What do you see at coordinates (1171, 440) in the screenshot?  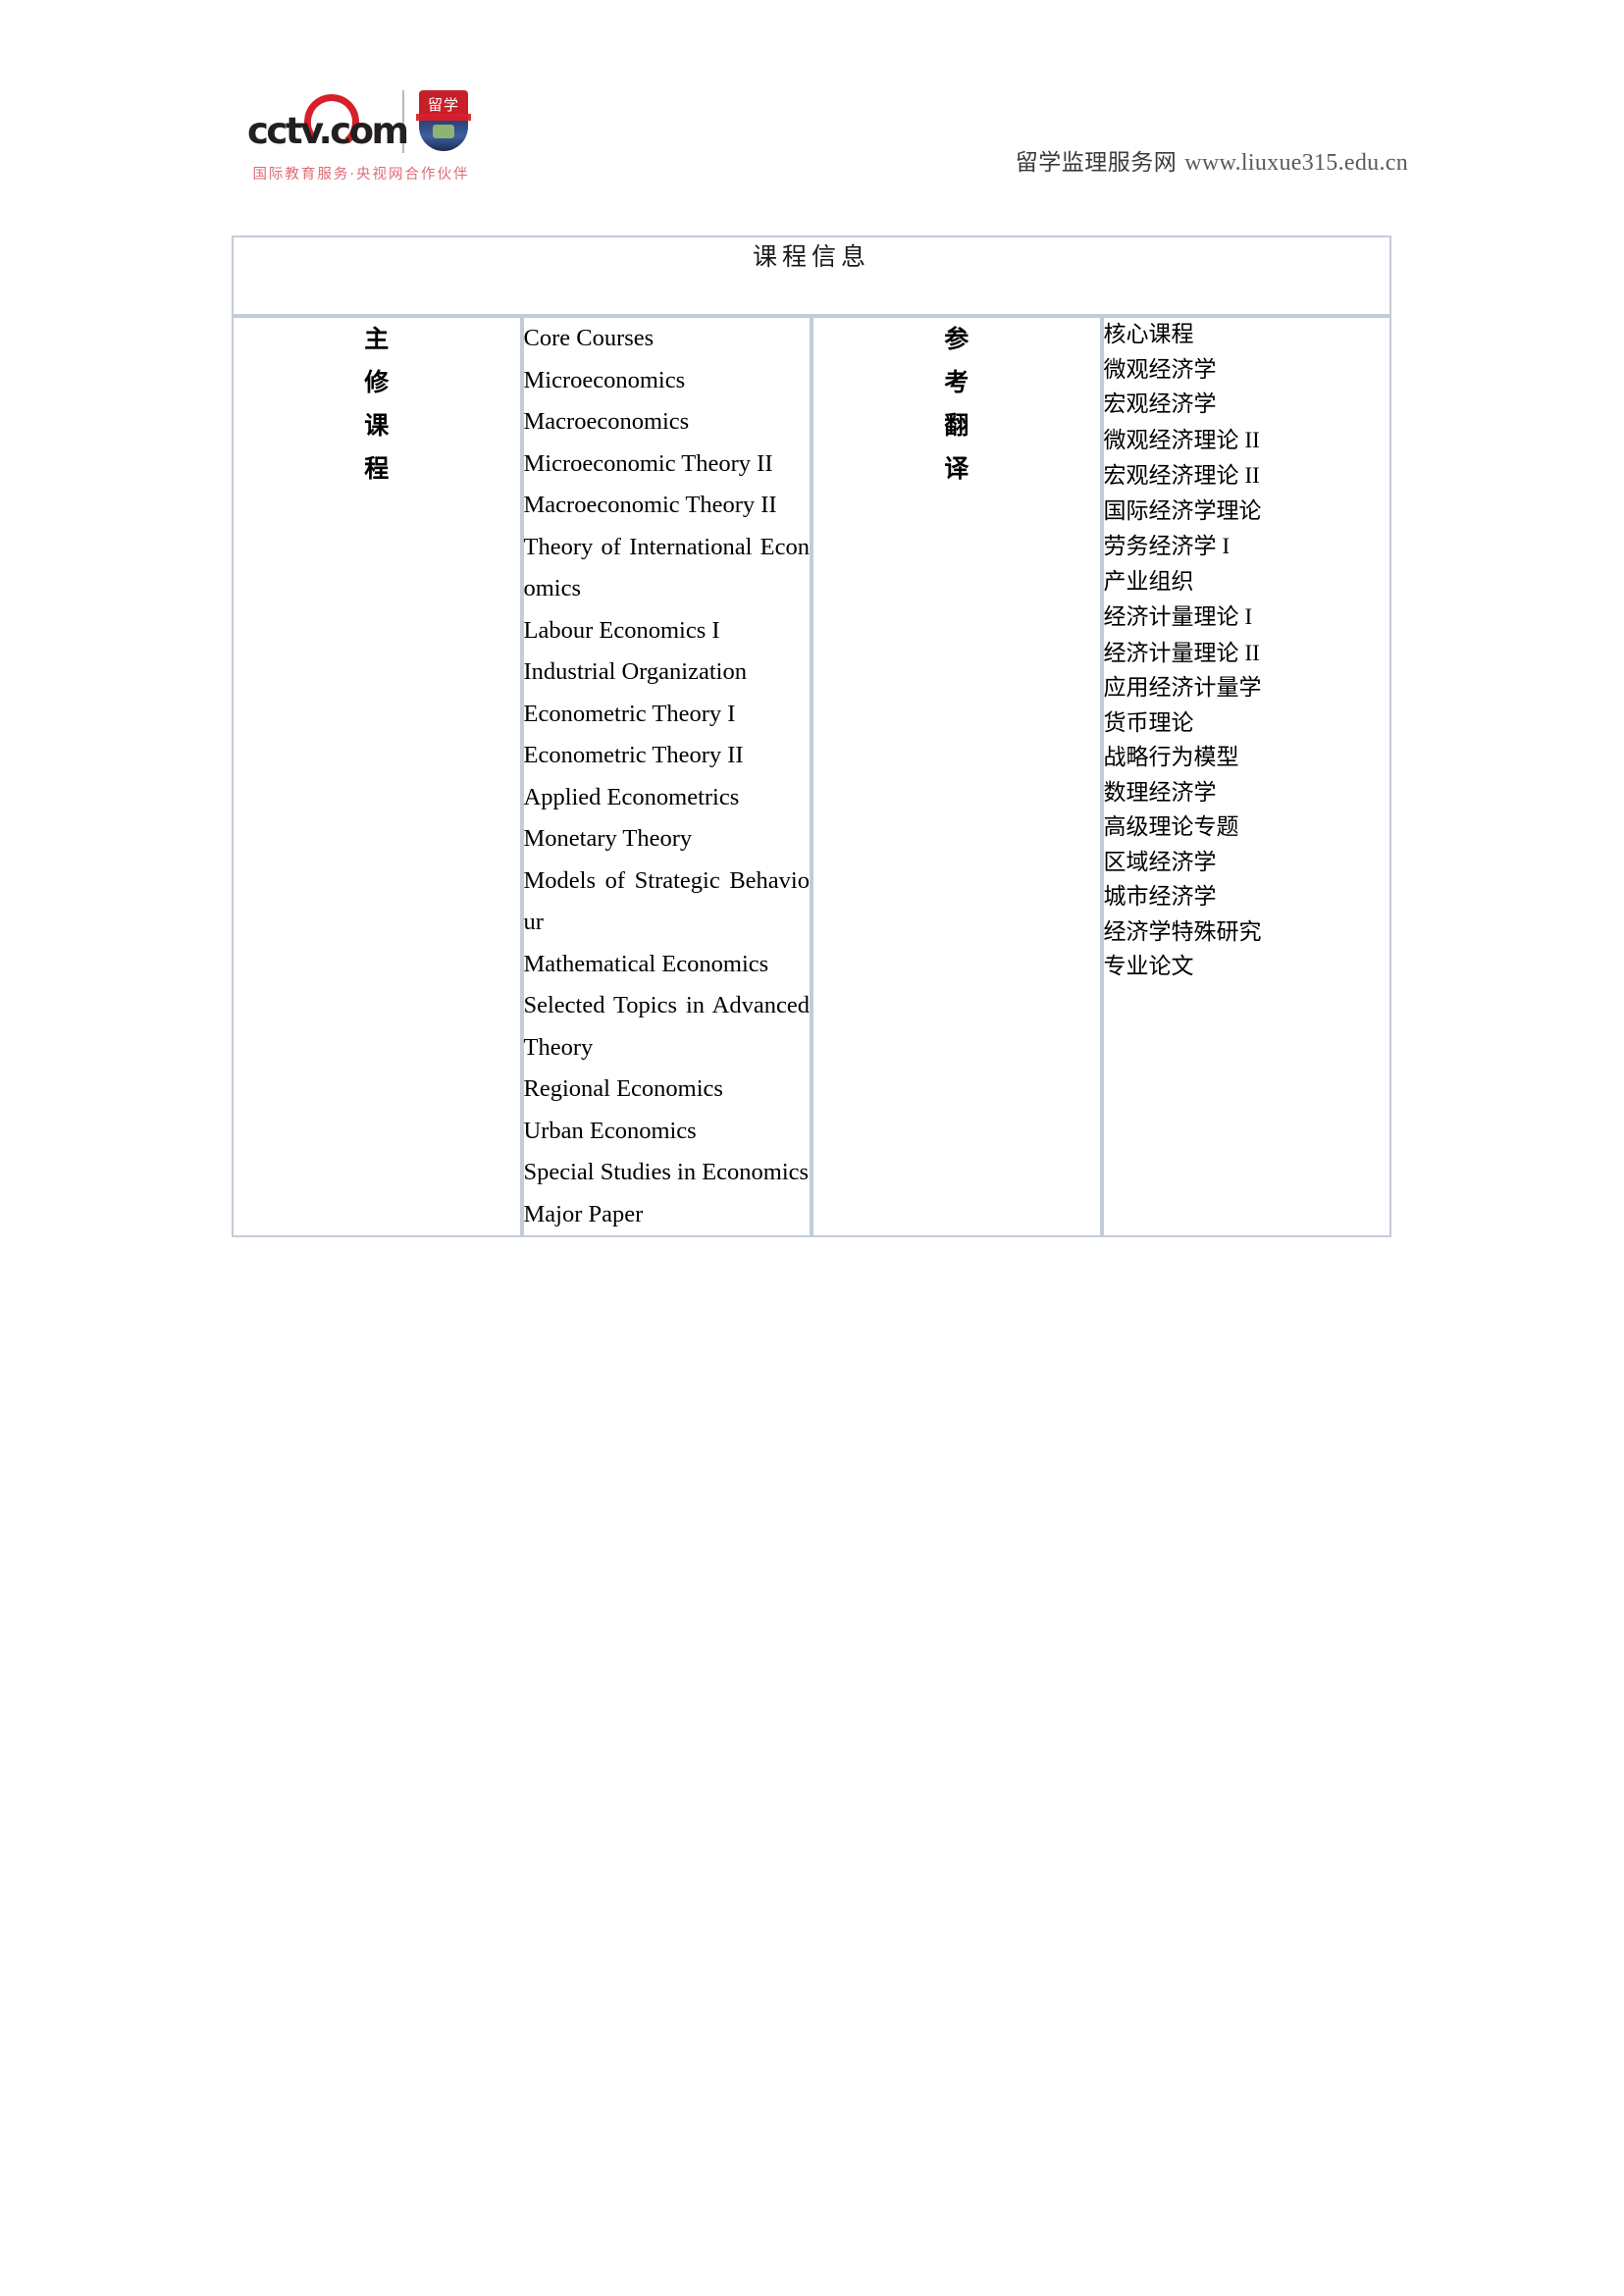 I see `chinese-course-name: 微观经济理论` at bounding box center [1171, 440].